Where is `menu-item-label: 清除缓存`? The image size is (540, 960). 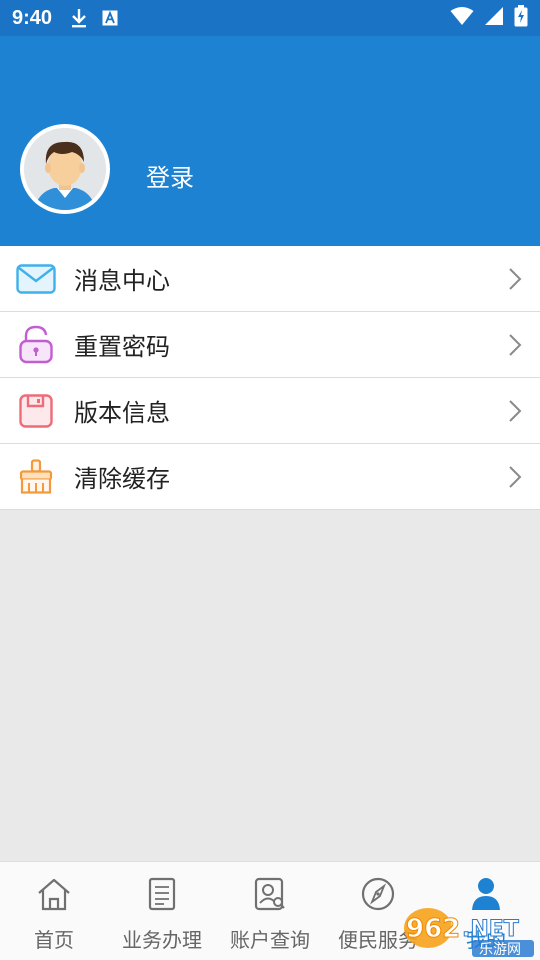 menu-item-label: 清除缓存 is located at coordinates (122, 479).